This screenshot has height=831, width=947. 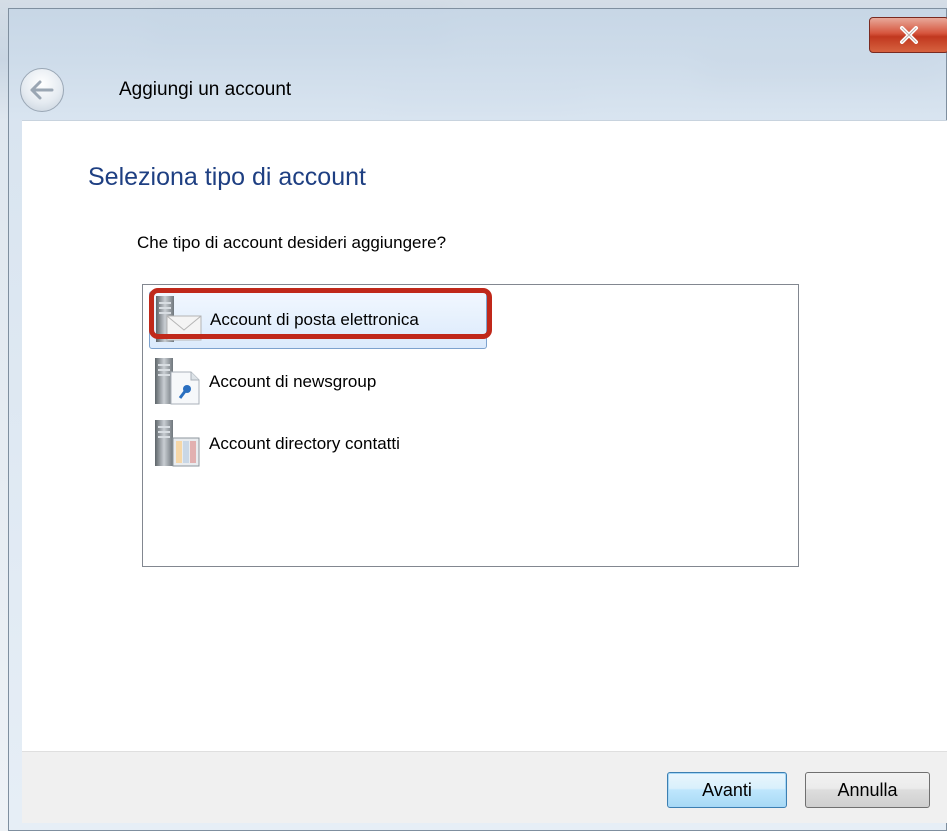 I want to click on list-item-email-account: Account di posta elettronica, so click(x=318, y=320).